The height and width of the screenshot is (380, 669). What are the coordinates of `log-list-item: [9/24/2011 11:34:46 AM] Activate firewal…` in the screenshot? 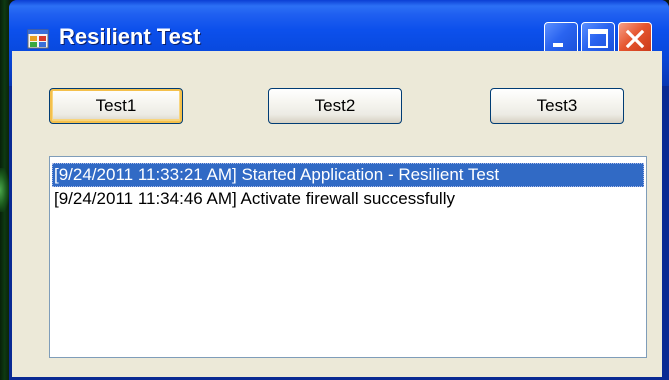 It's located at (348, 199).